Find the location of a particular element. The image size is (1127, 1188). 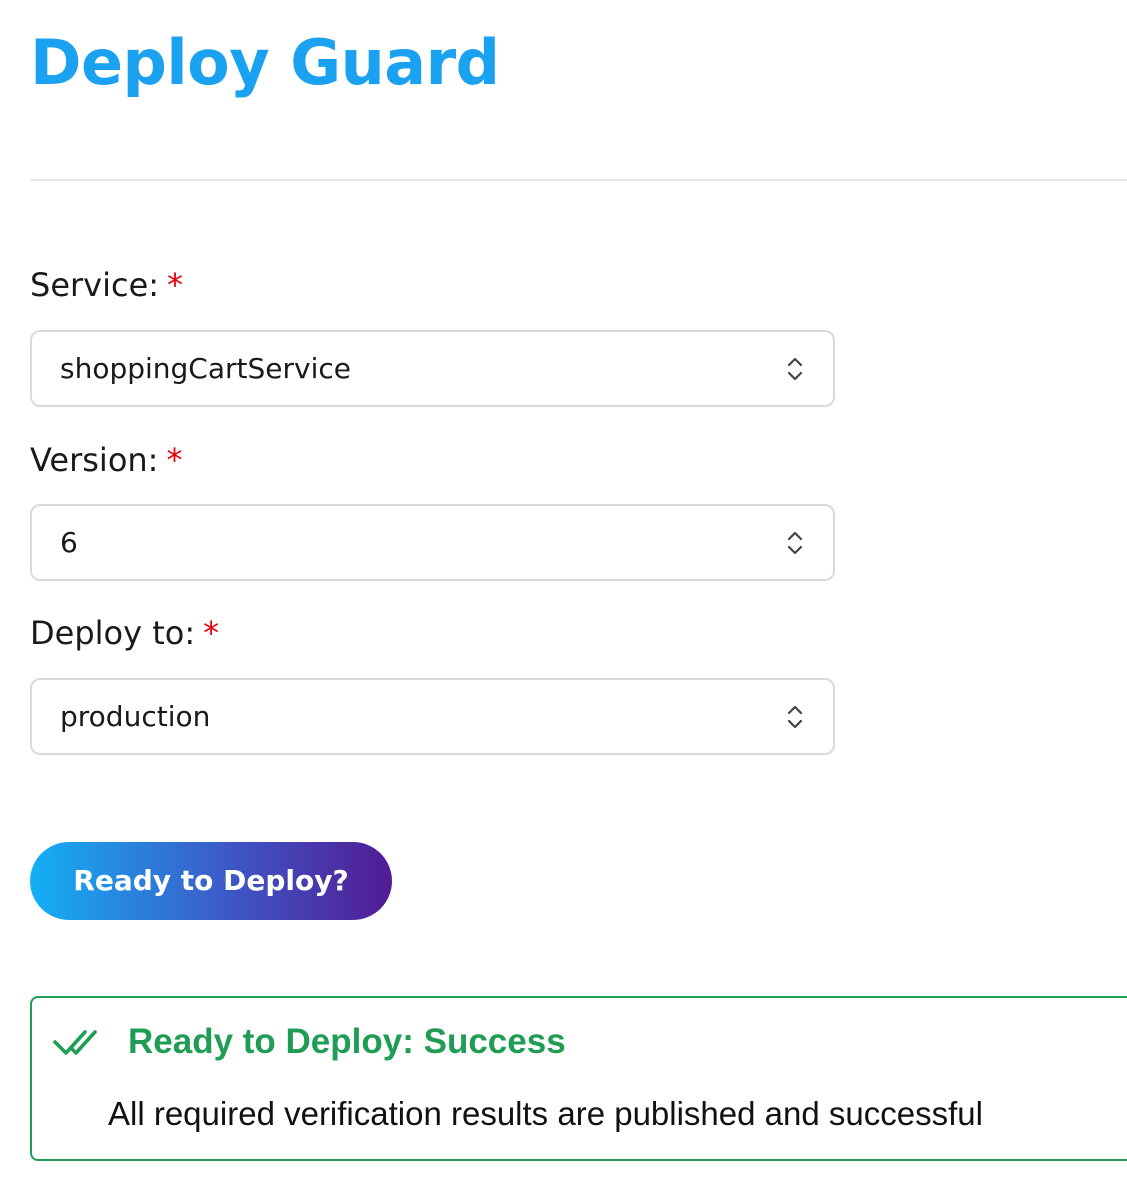

version-select: 6 is located at coordinates (432, 542).